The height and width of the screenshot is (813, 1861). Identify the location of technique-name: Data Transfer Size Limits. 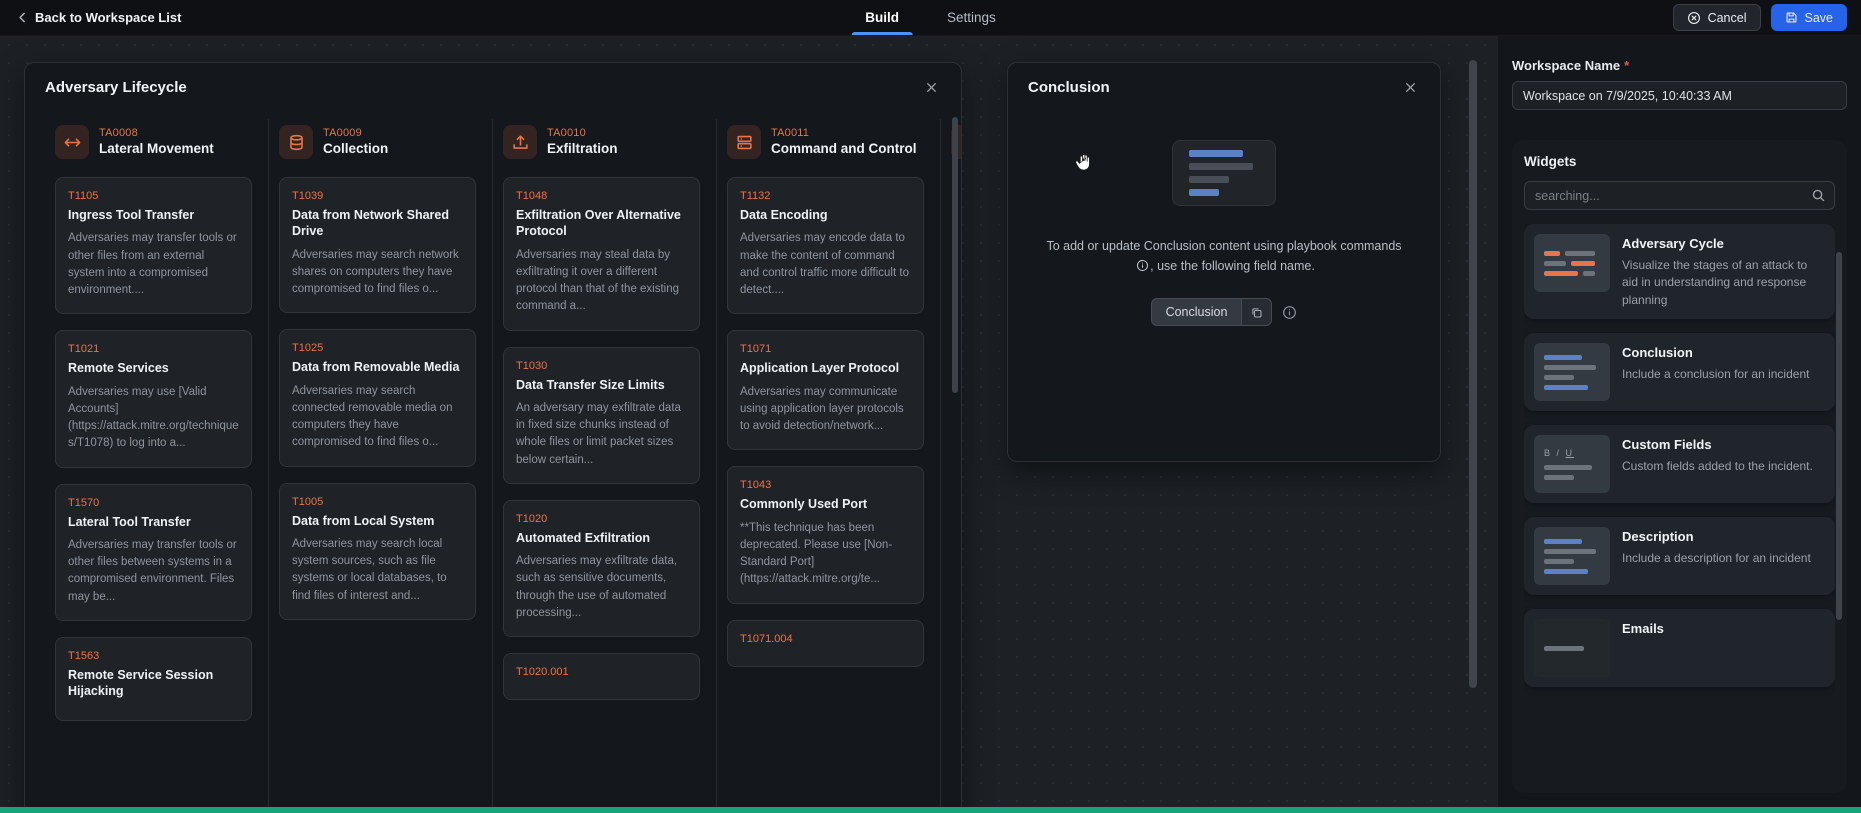
(590, 384).